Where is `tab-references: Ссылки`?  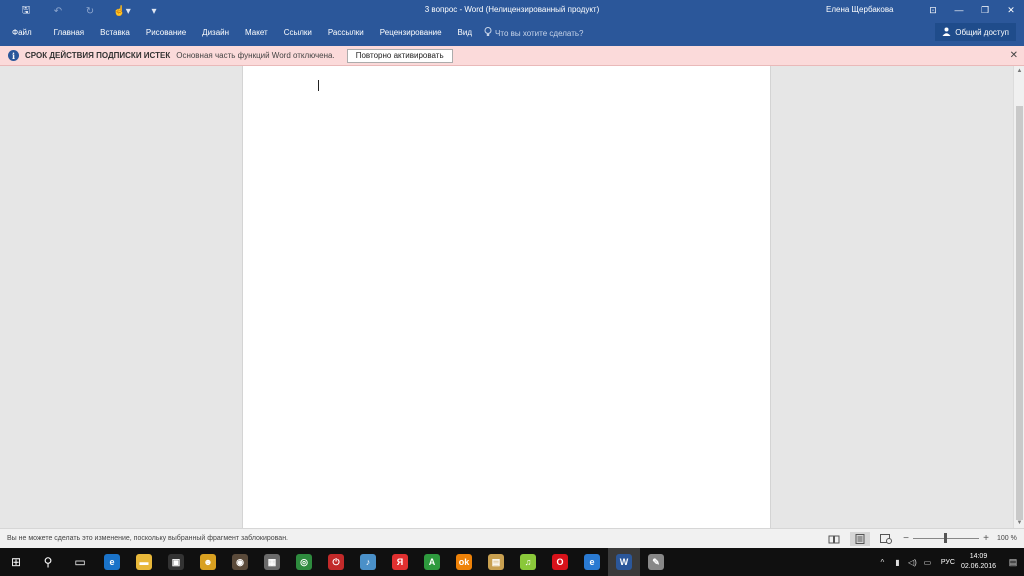 tab-references: Ссылки is located at coordinates (298, 33).